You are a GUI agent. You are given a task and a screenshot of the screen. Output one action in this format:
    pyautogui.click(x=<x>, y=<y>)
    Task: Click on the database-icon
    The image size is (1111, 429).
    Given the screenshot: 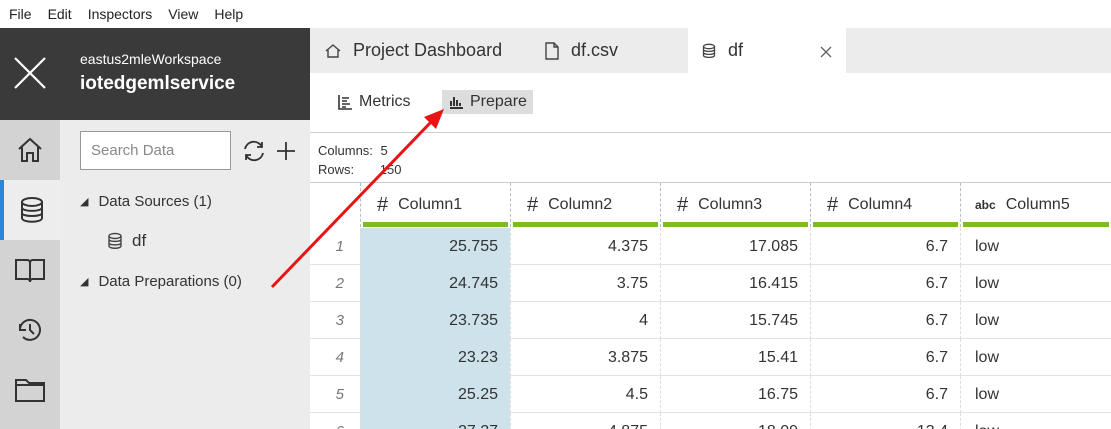 What is the action you would take?
    pyautogui.click(x=709, y=50)
    